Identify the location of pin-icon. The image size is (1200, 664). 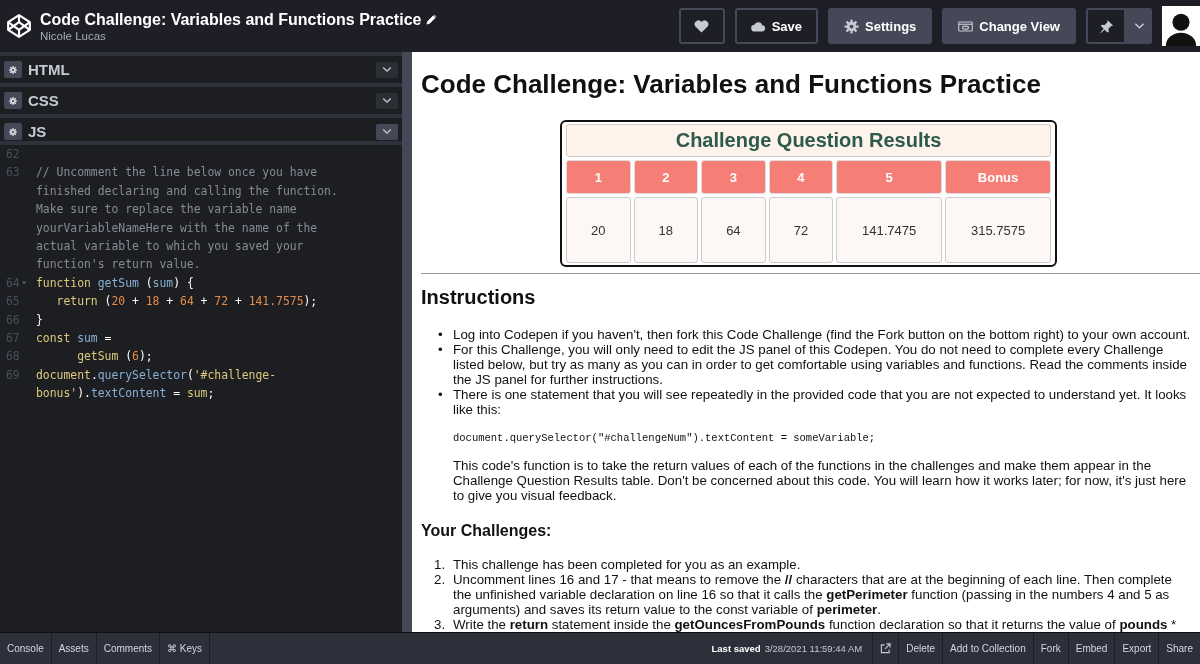
(1106, 26).